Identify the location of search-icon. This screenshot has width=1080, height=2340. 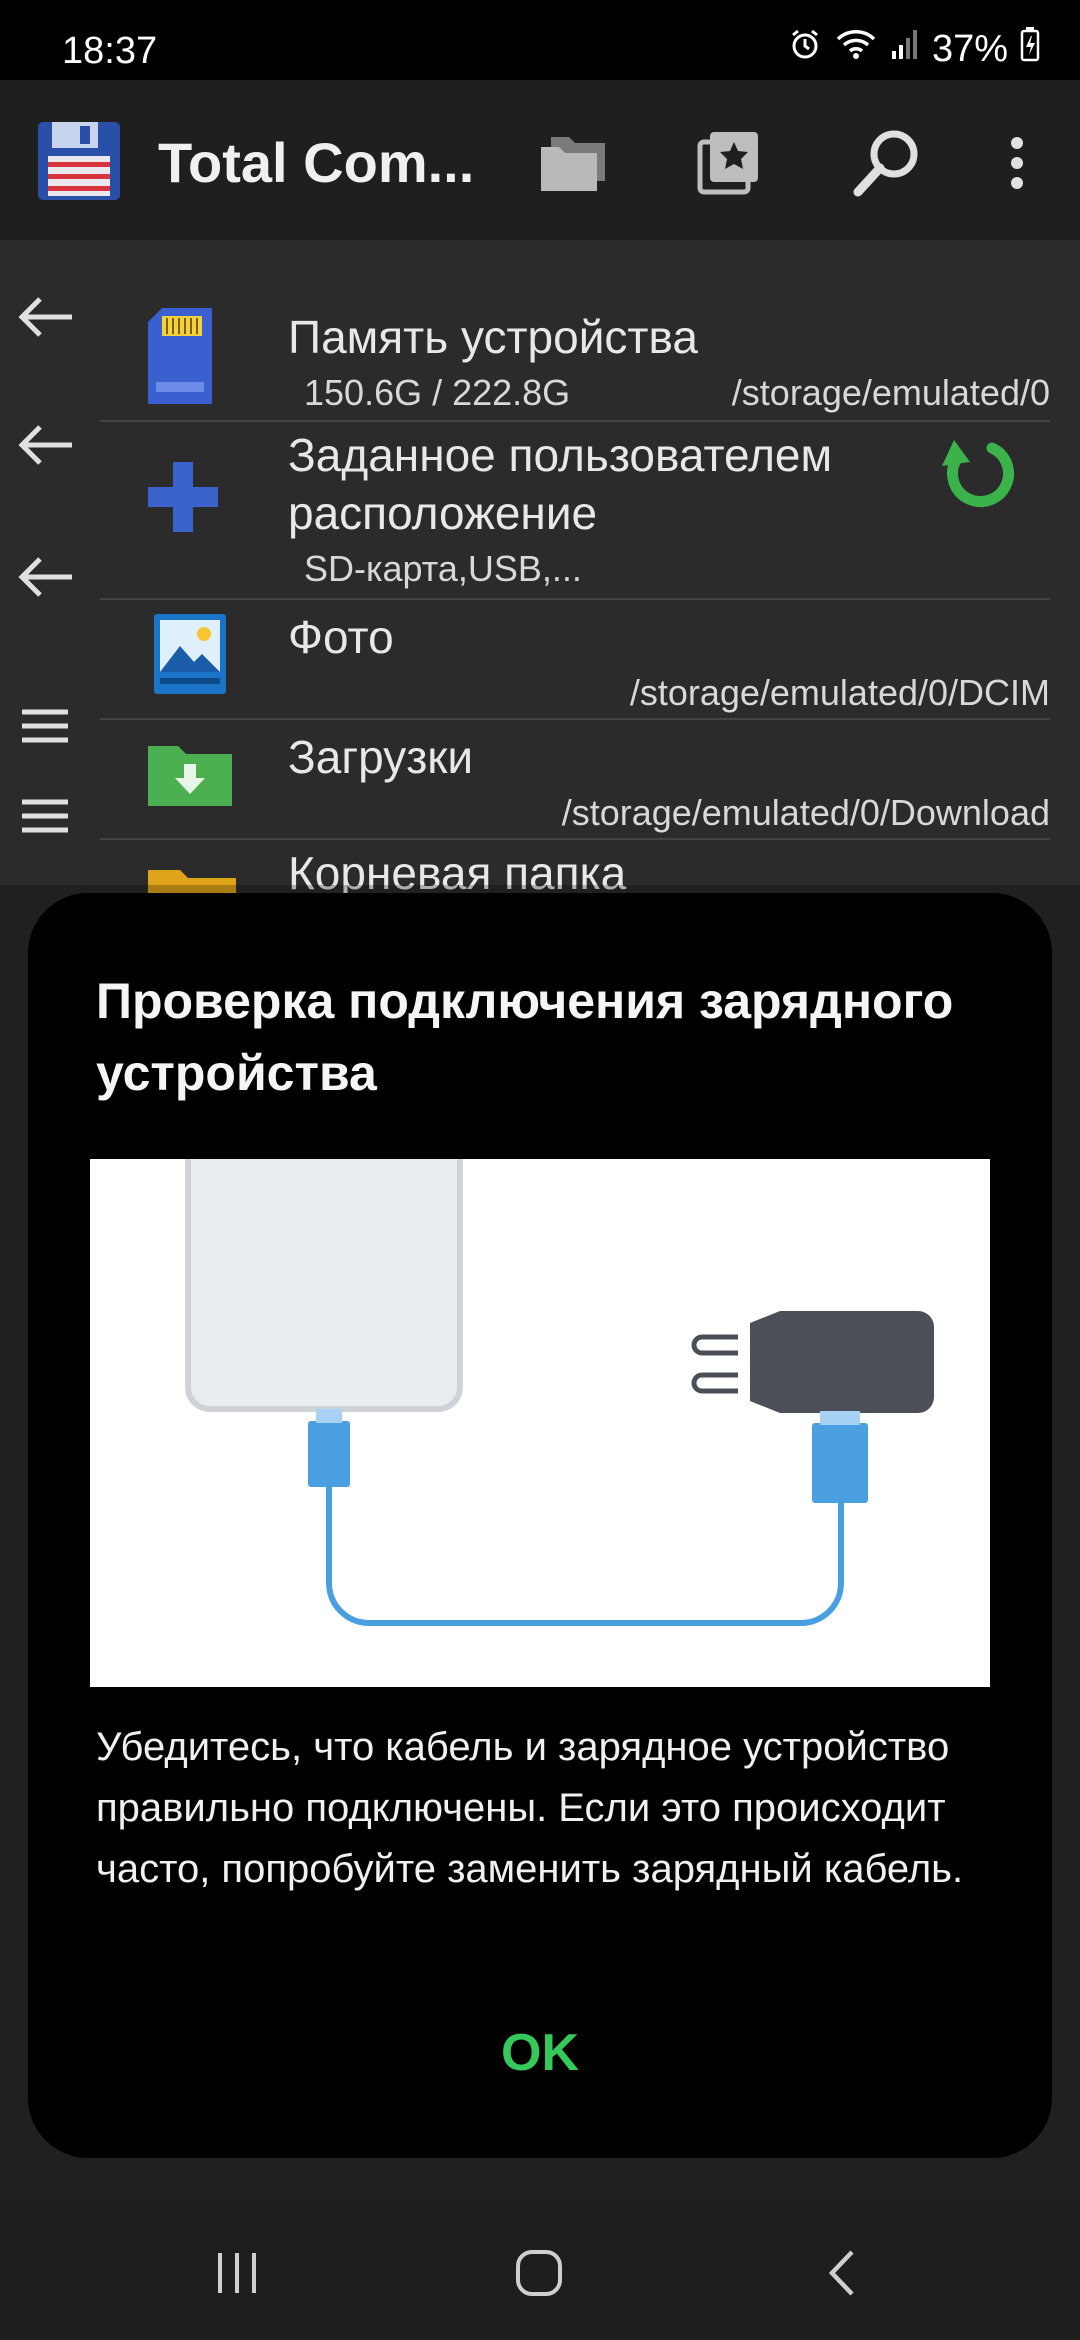
(885, 163).